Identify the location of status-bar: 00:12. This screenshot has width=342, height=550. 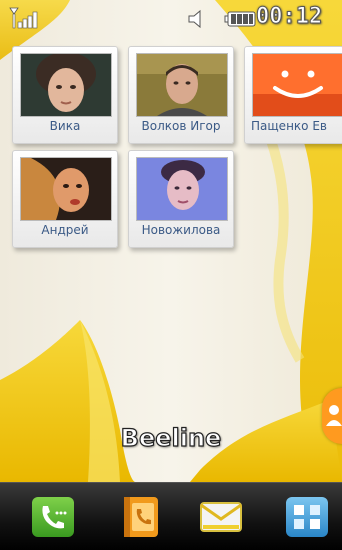
(171, 20).